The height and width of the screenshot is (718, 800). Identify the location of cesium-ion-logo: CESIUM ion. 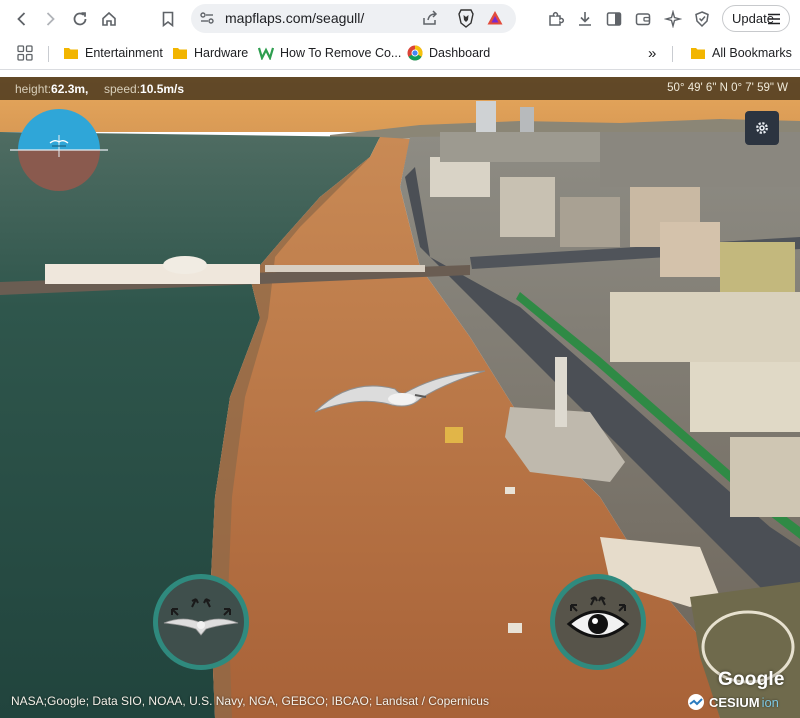
(733, 702).